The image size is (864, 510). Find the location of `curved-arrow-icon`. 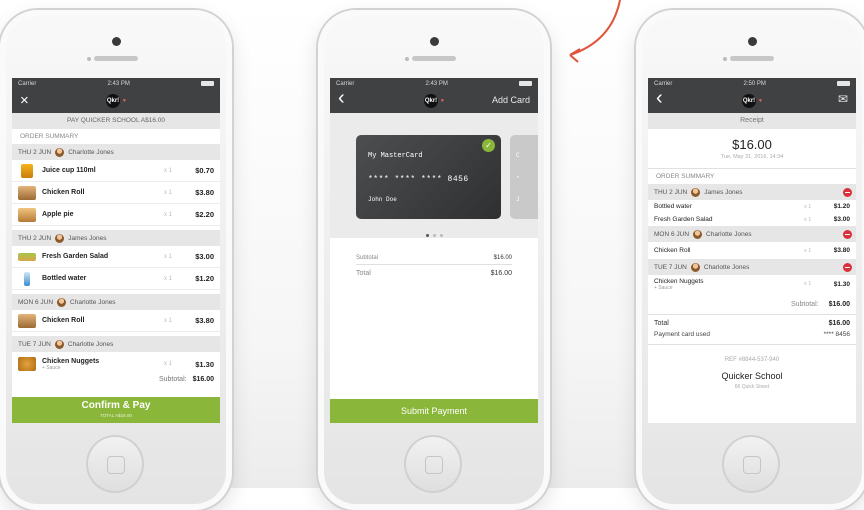

curved-arrow-icon is located at coordinates (595, 31).